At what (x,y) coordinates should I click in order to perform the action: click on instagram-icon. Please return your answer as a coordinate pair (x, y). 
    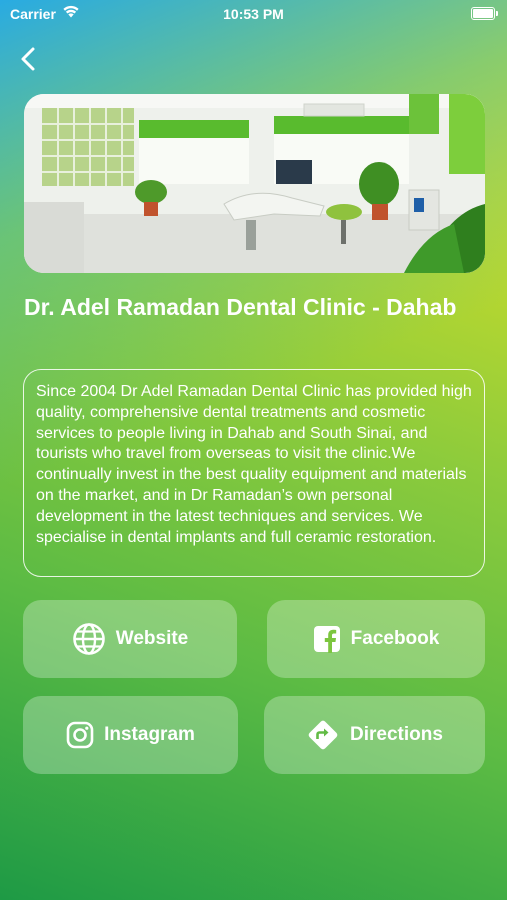
    Looking at the image, I should click on (80, 735).